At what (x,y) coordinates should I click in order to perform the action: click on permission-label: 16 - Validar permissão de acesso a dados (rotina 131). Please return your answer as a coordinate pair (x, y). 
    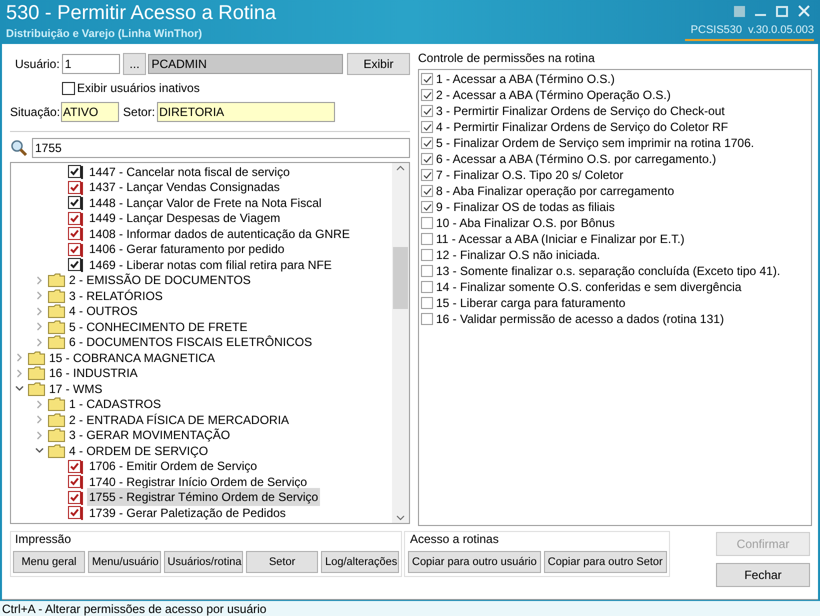
    Looking at the image, I should click on (580, 319).